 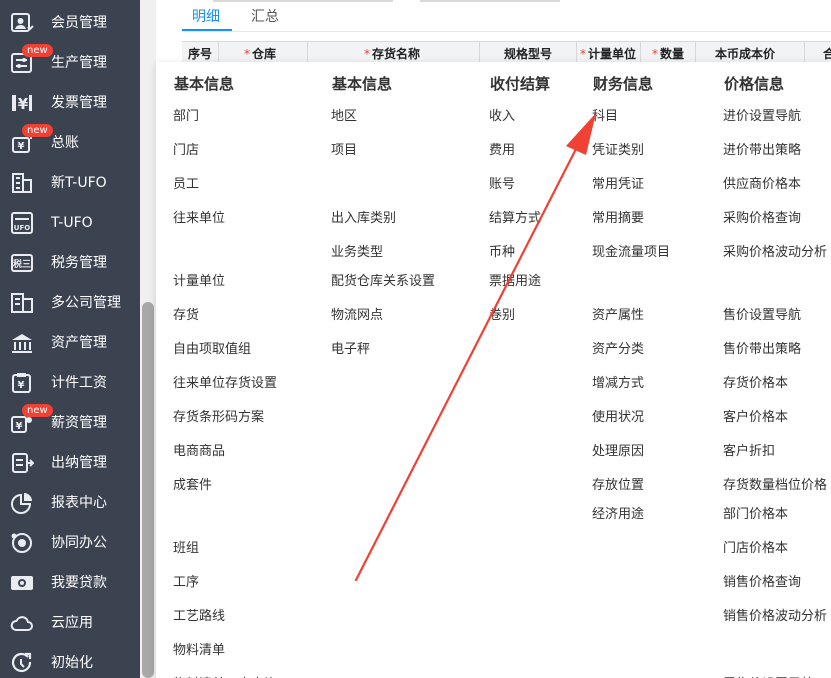 What do you see at coordinates (70, 343) in the screenshot?
I see `sidebar-item: 资产管理` at bounding box center [70, 343].